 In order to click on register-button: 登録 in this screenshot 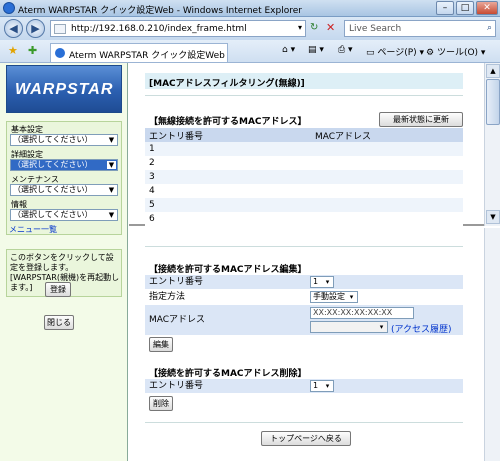, I will do `click(58, 289)`.